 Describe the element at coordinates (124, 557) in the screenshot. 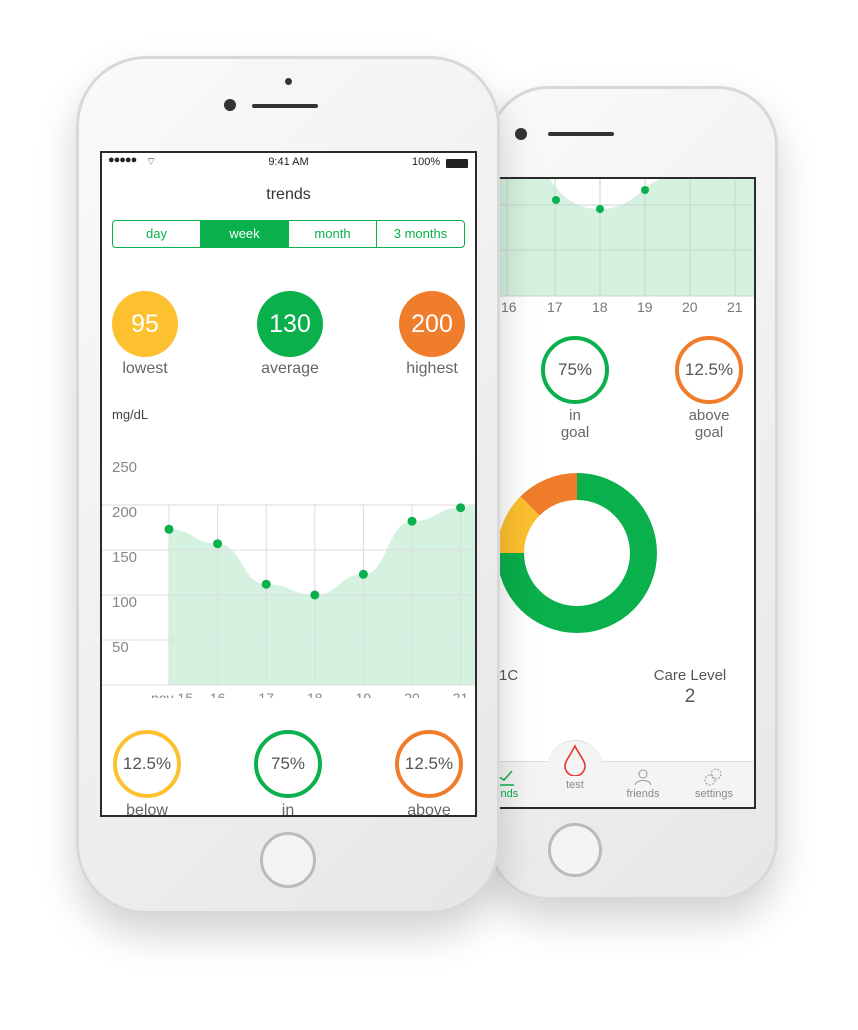

I see `y-tick: 150` at that location.